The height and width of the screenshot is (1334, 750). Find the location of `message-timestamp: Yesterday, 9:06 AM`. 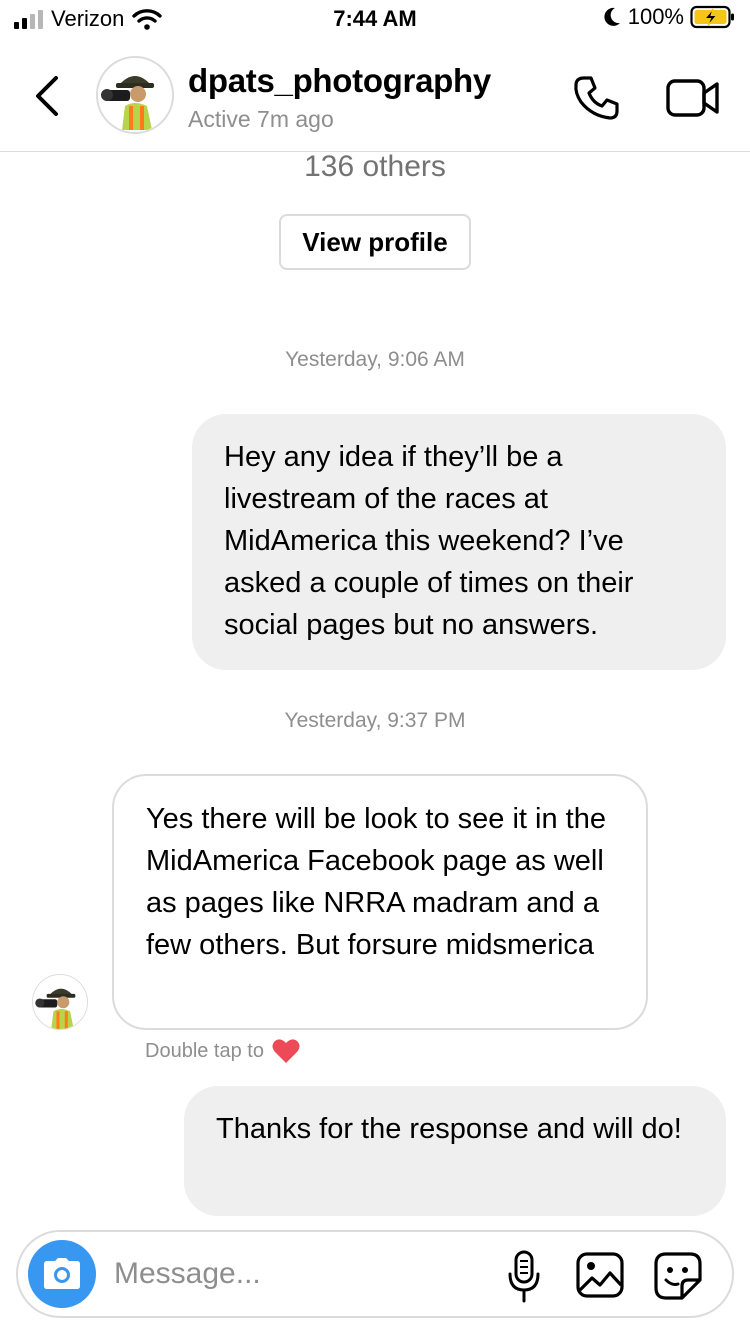

message-timestamp: Yesterday, 9:06 AM is located at coordinates (375, 359).